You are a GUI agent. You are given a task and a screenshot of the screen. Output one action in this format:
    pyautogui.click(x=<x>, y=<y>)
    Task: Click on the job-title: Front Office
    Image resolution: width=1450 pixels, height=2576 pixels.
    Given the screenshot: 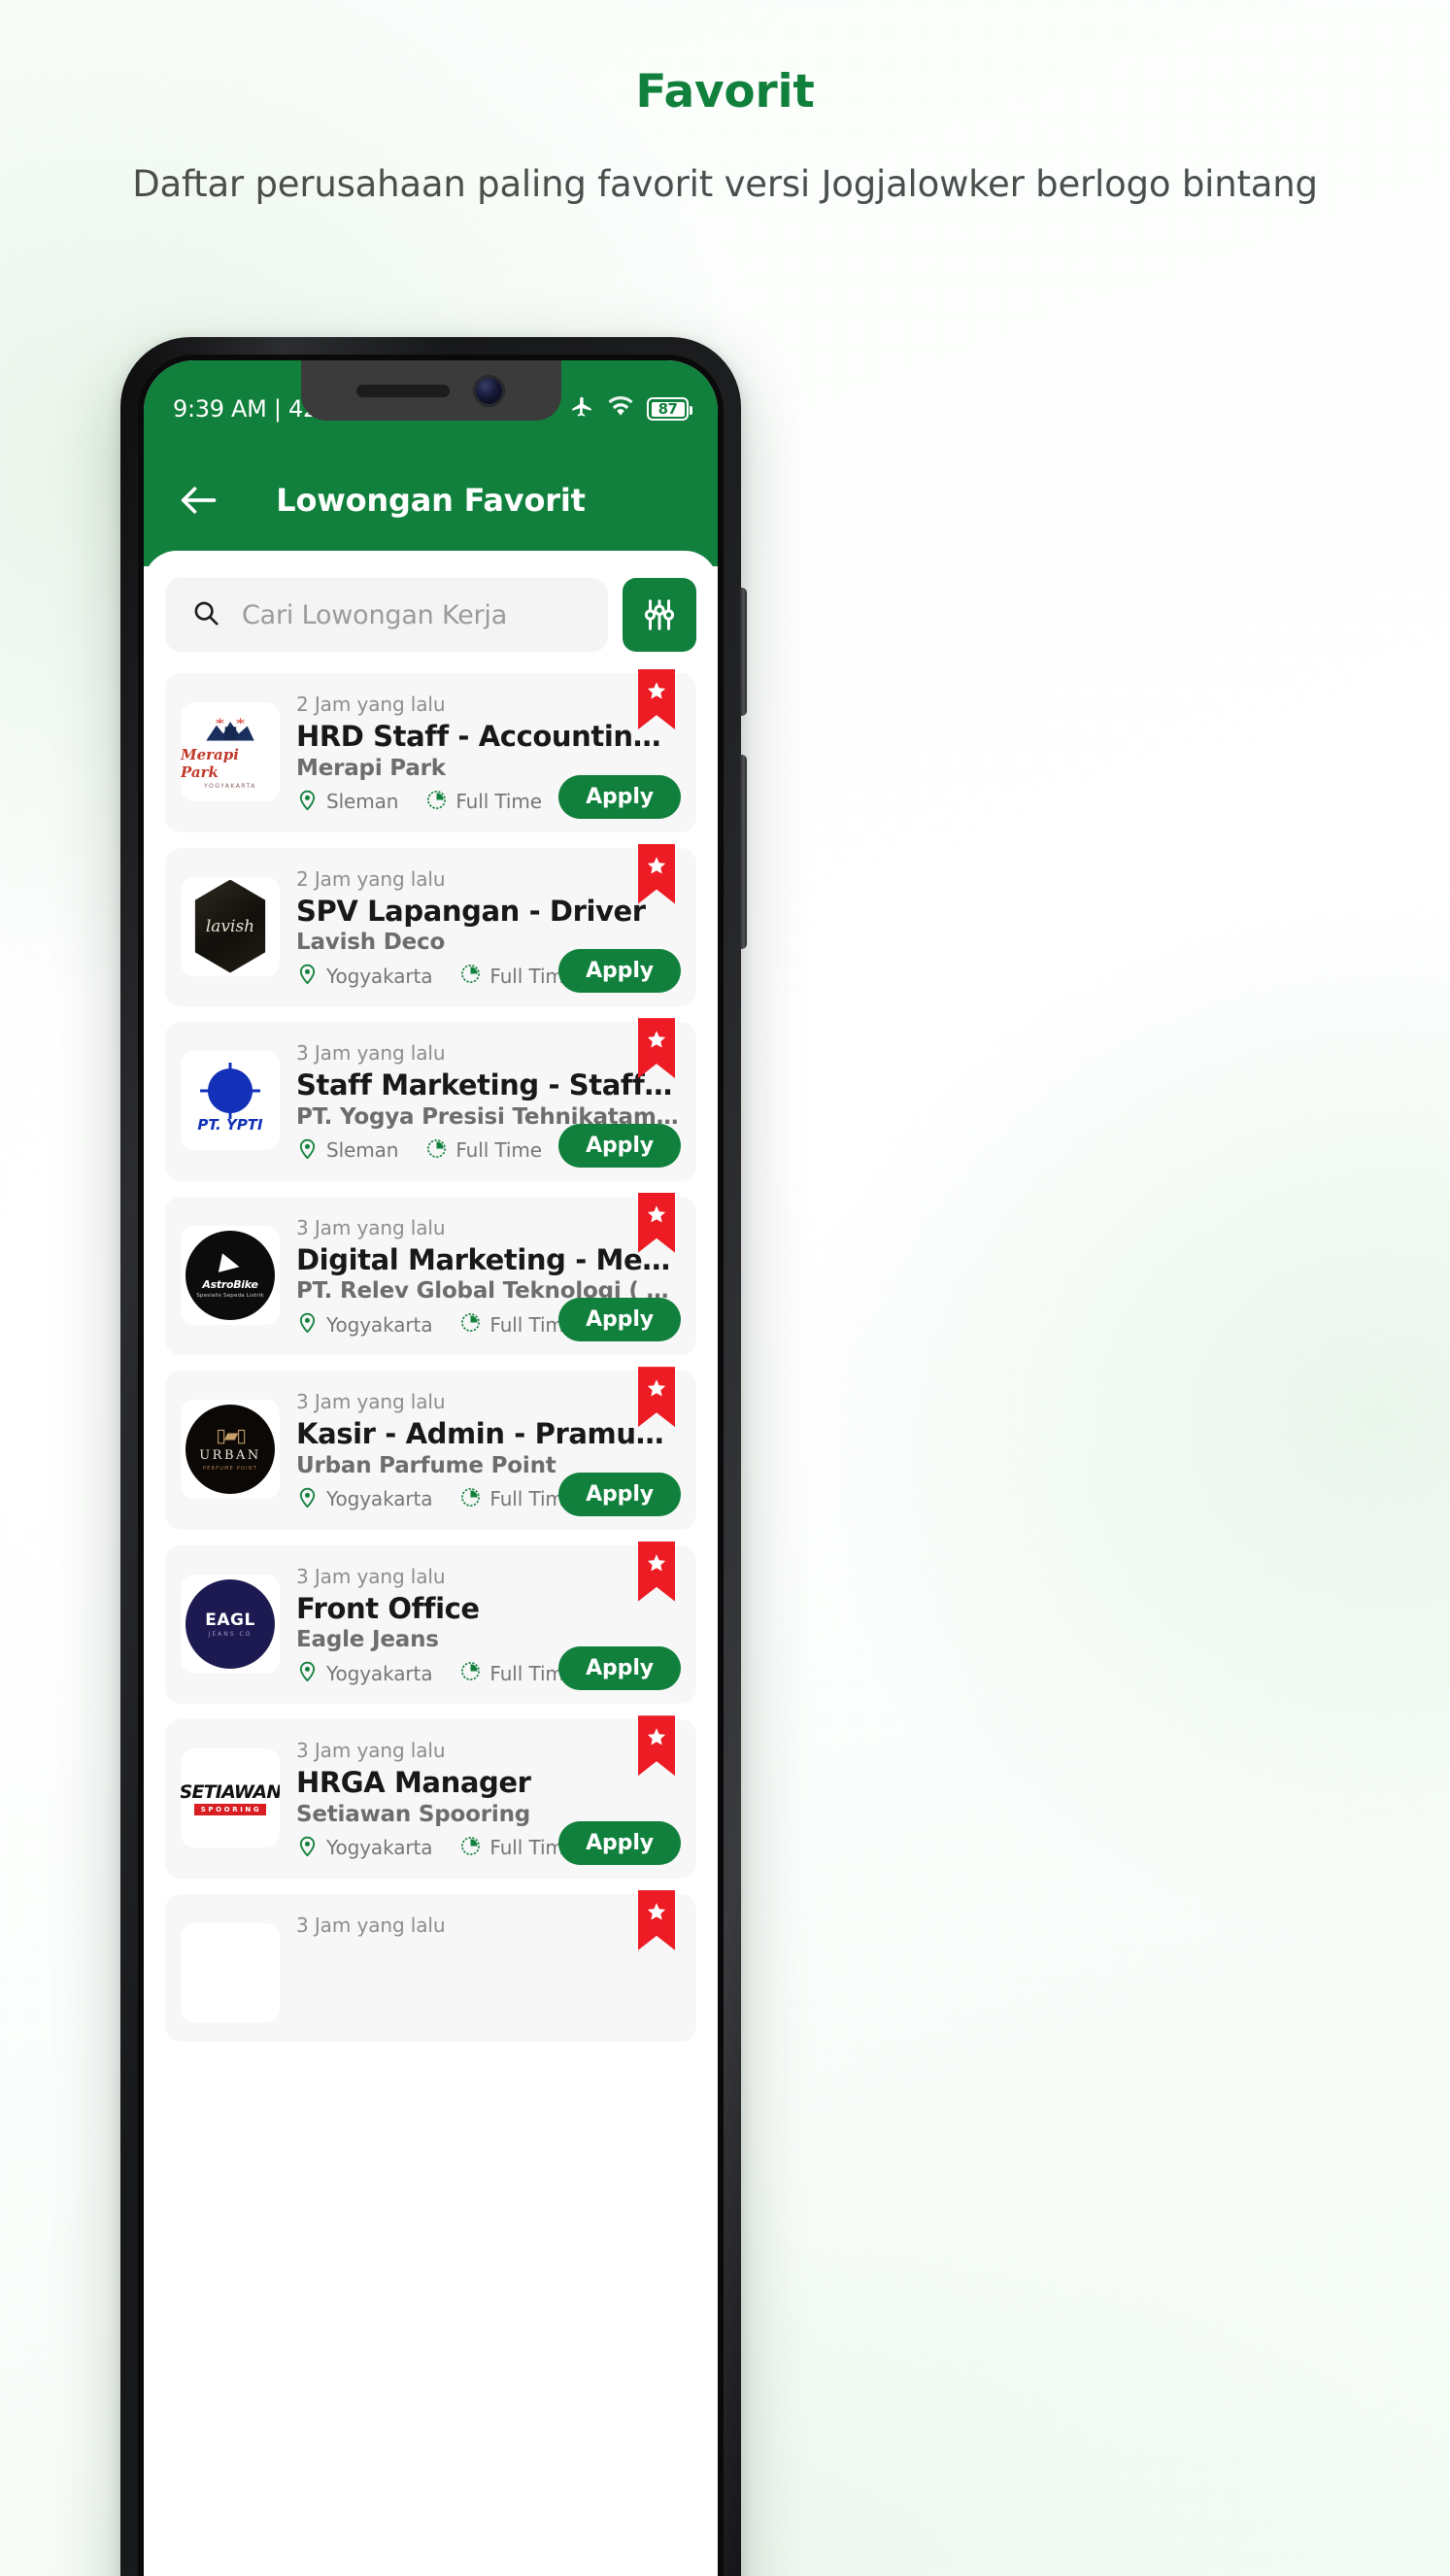 What is the action you would take?
    pyautogui.click(x=388, y=1608)
    